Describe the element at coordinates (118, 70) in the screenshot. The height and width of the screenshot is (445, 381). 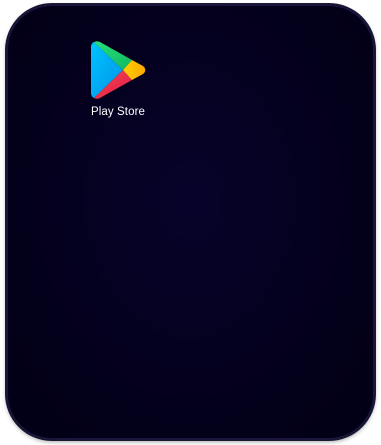
I see `play-store-icon` at that location.